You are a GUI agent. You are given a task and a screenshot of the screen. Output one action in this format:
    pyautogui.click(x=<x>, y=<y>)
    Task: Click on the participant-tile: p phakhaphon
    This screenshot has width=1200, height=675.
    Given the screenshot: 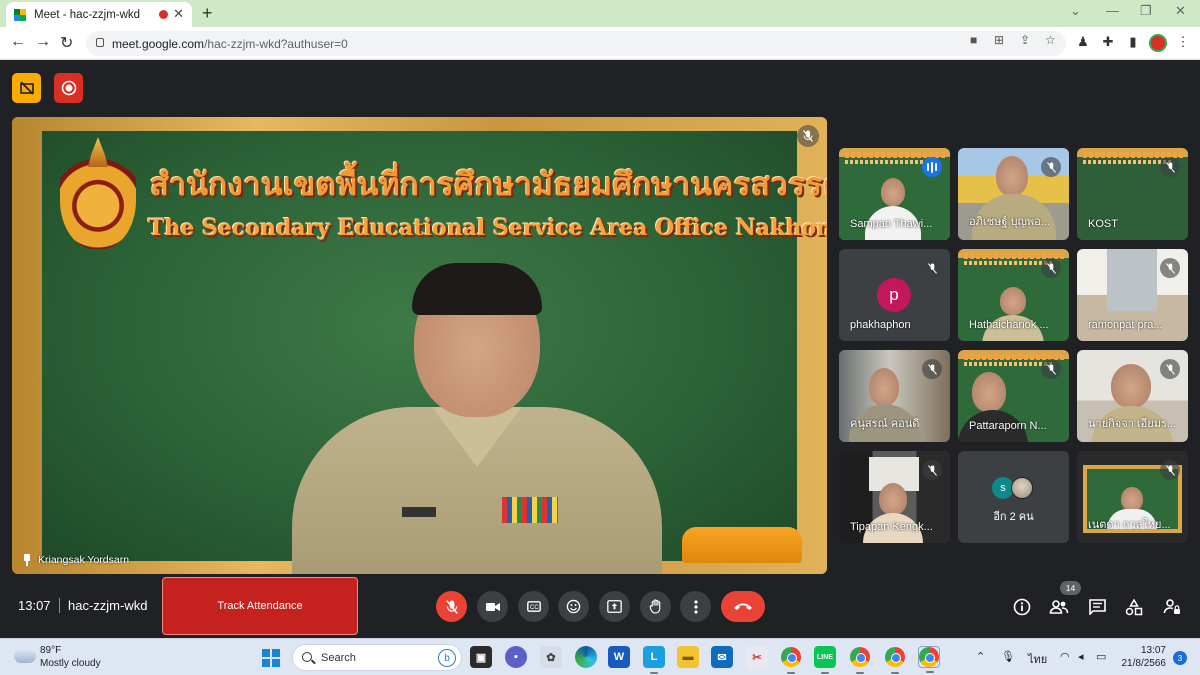 What is the action you would take?
    pyautogui.click(x=894, y=295)
    